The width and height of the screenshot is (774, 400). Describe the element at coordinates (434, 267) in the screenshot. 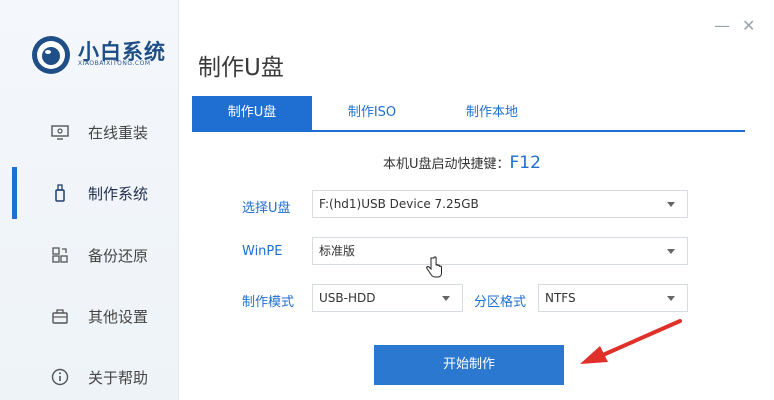

I see `hand-cursor-icon` at that location.